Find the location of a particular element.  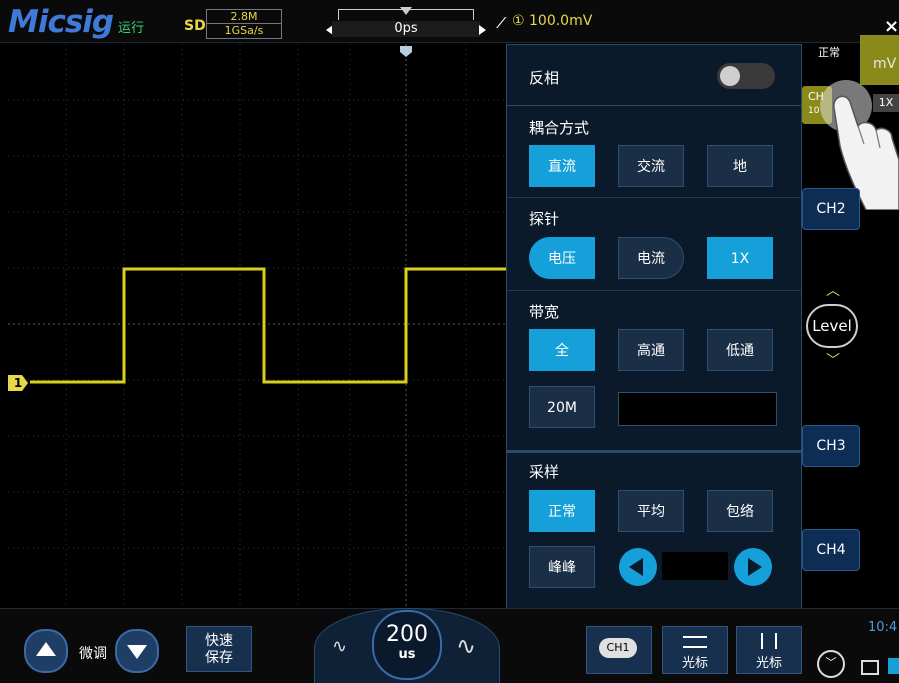

memory-depth: 2.8M is located at coordinates (244, 16).